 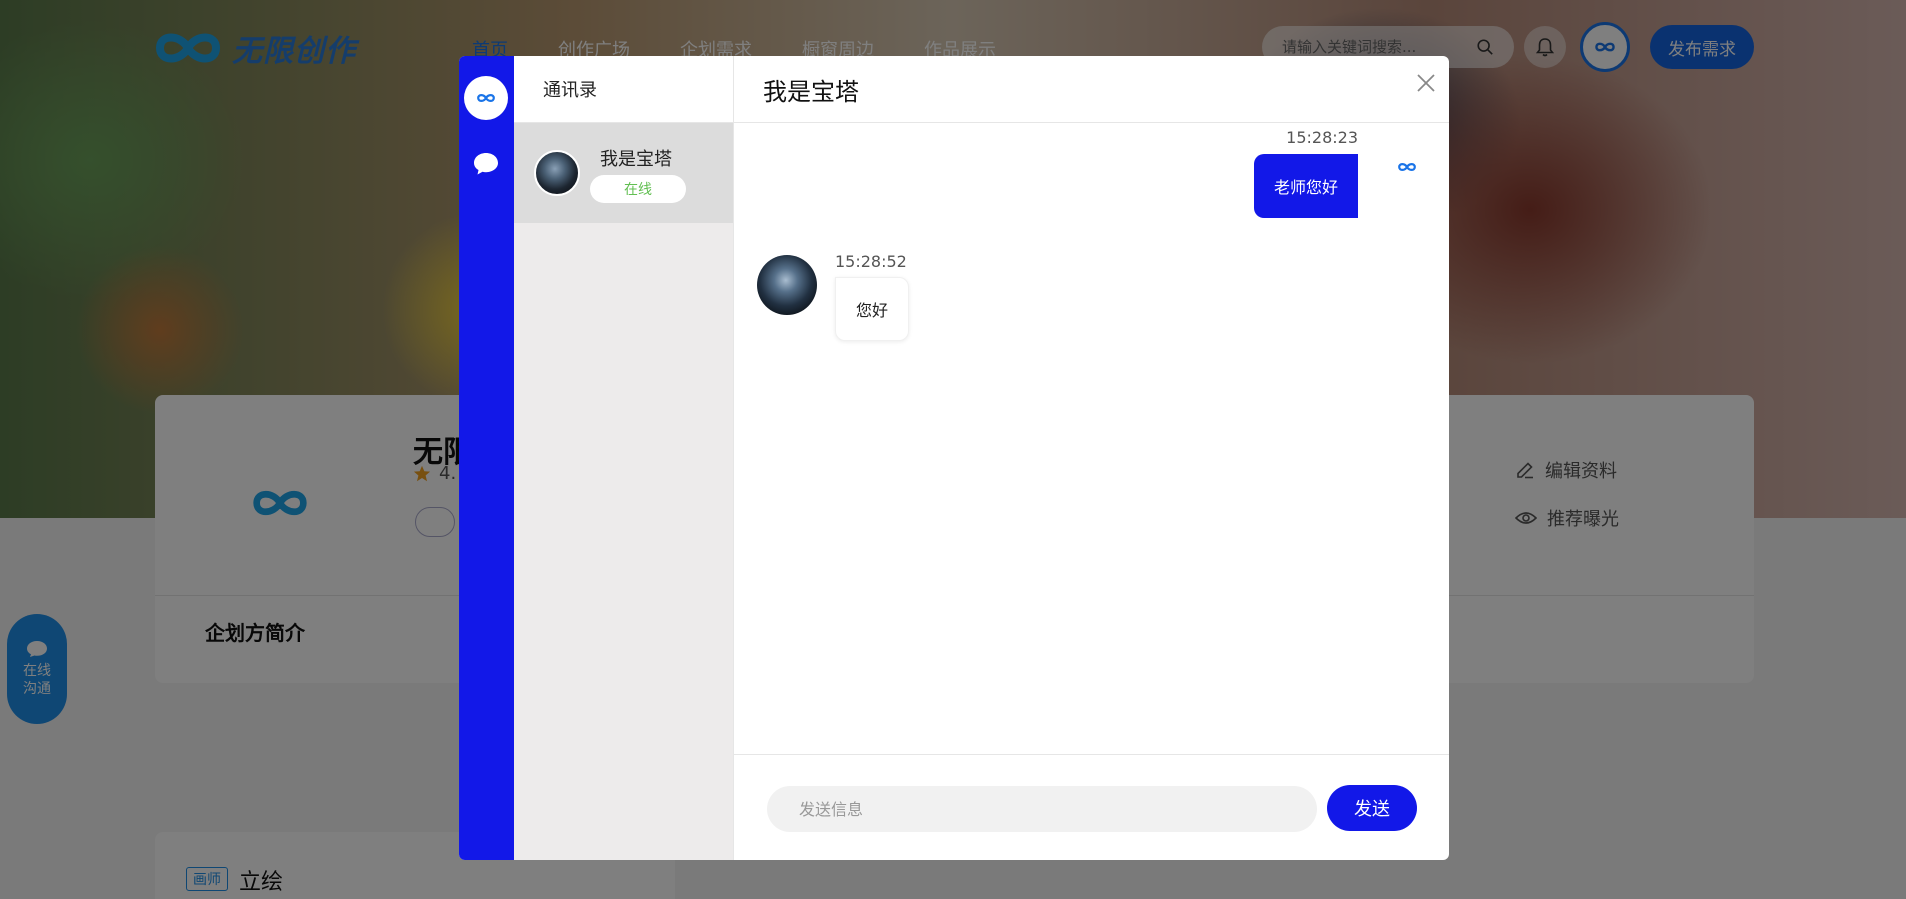 What do you see at coordinates (1042, 809) in the screenshot?
I see `message-input` at bounding box center [1042, 809].